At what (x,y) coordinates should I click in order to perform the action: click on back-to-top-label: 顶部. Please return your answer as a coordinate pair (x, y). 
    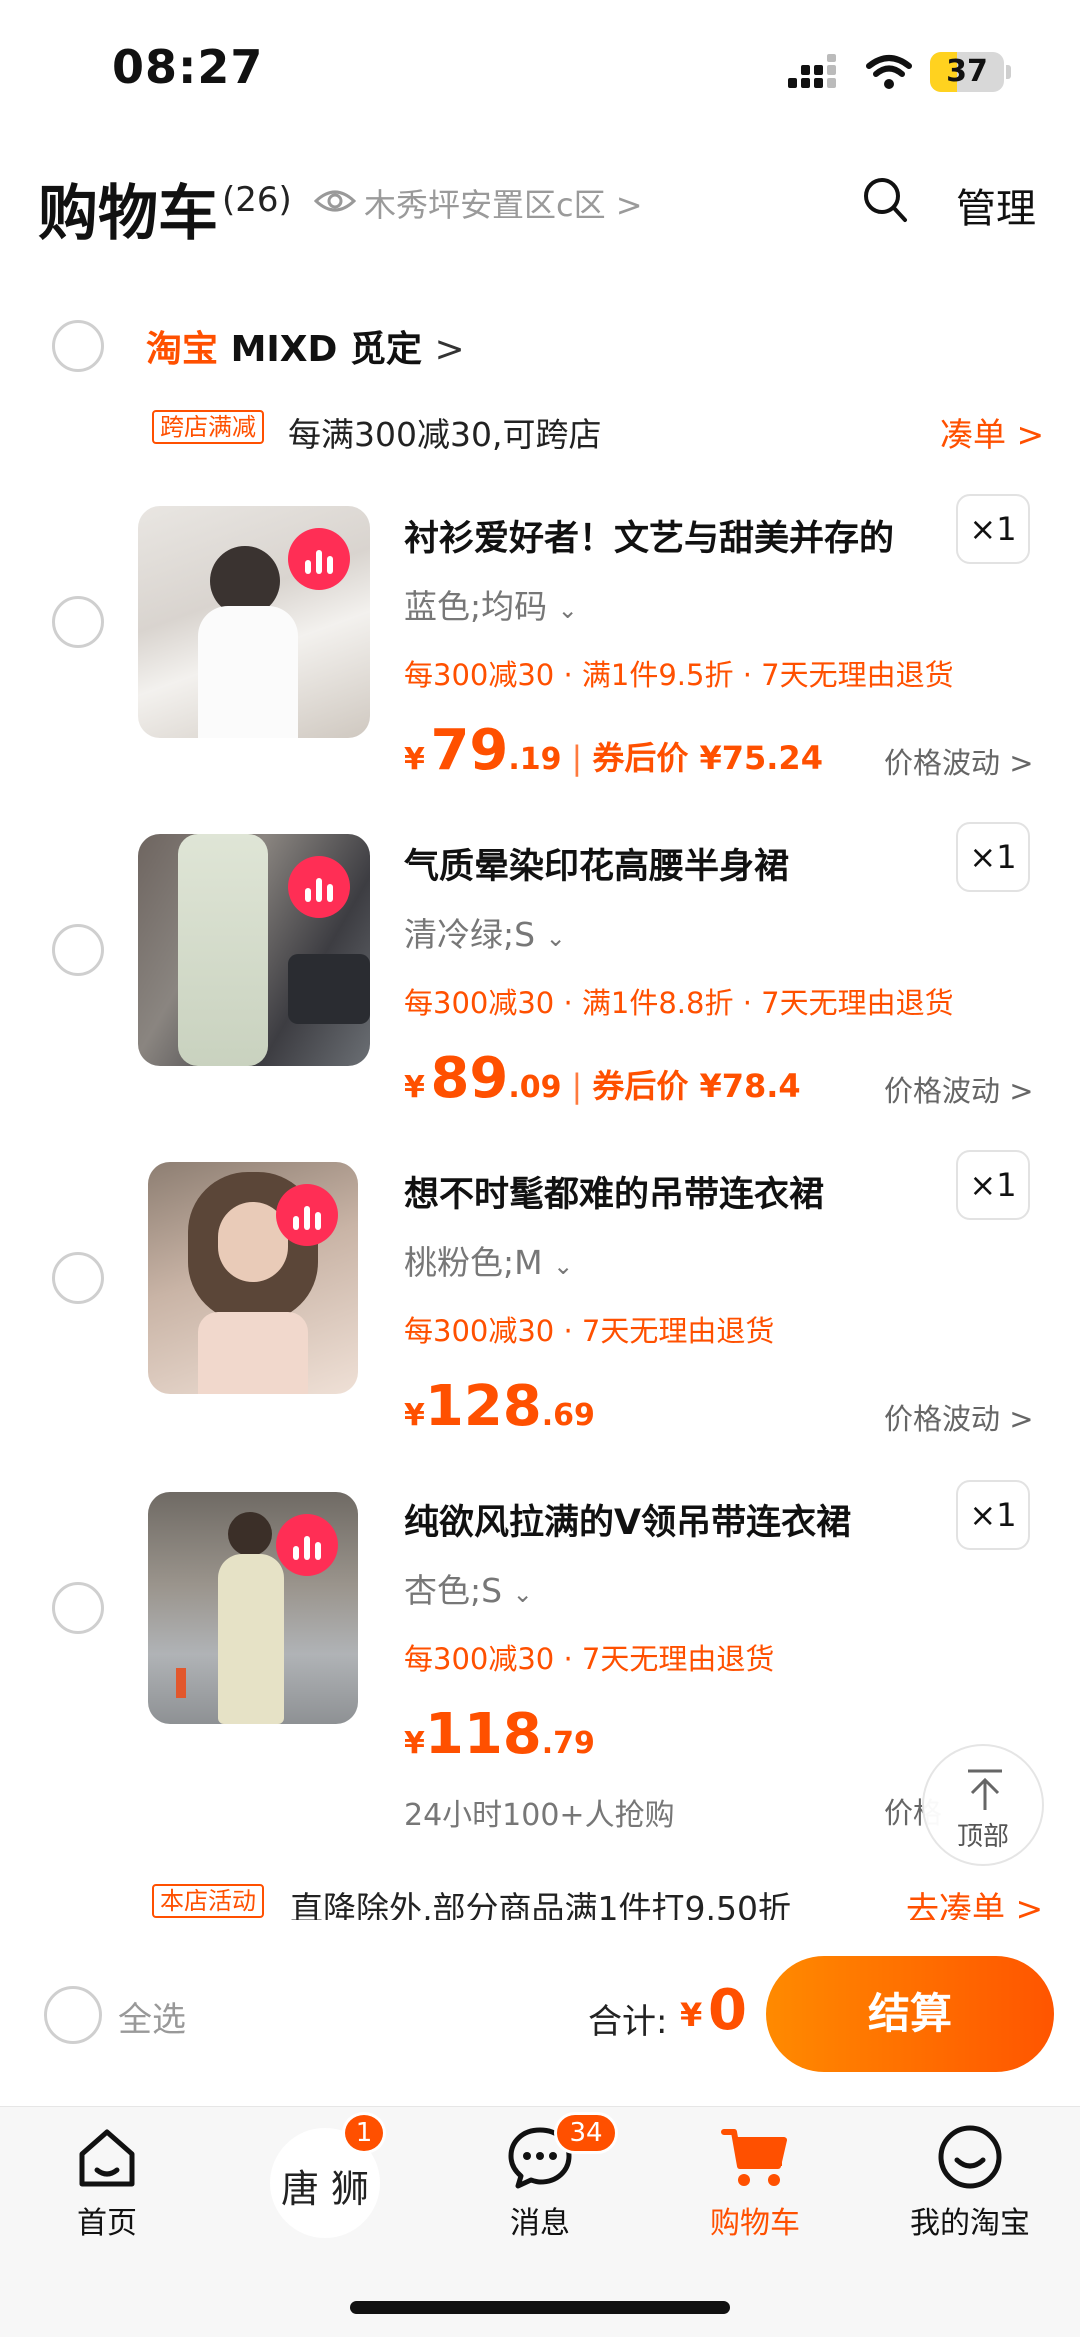
    Looking at the image, I should click on (982, 1837).